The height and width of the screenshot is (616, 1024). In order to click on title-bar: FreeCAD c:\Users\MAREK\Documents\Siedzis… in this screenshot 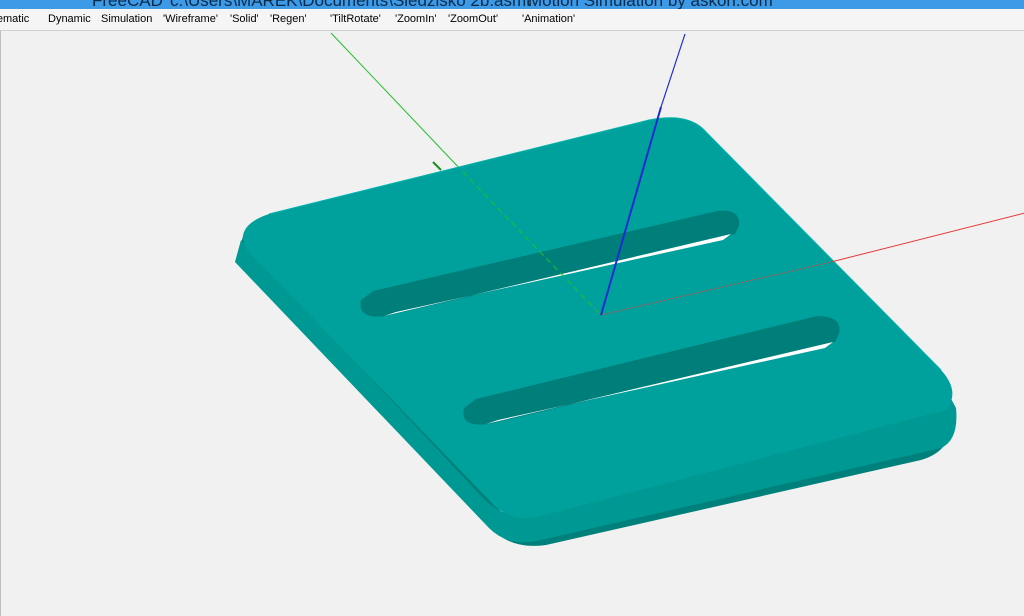, I will do `click(512, 4)`.